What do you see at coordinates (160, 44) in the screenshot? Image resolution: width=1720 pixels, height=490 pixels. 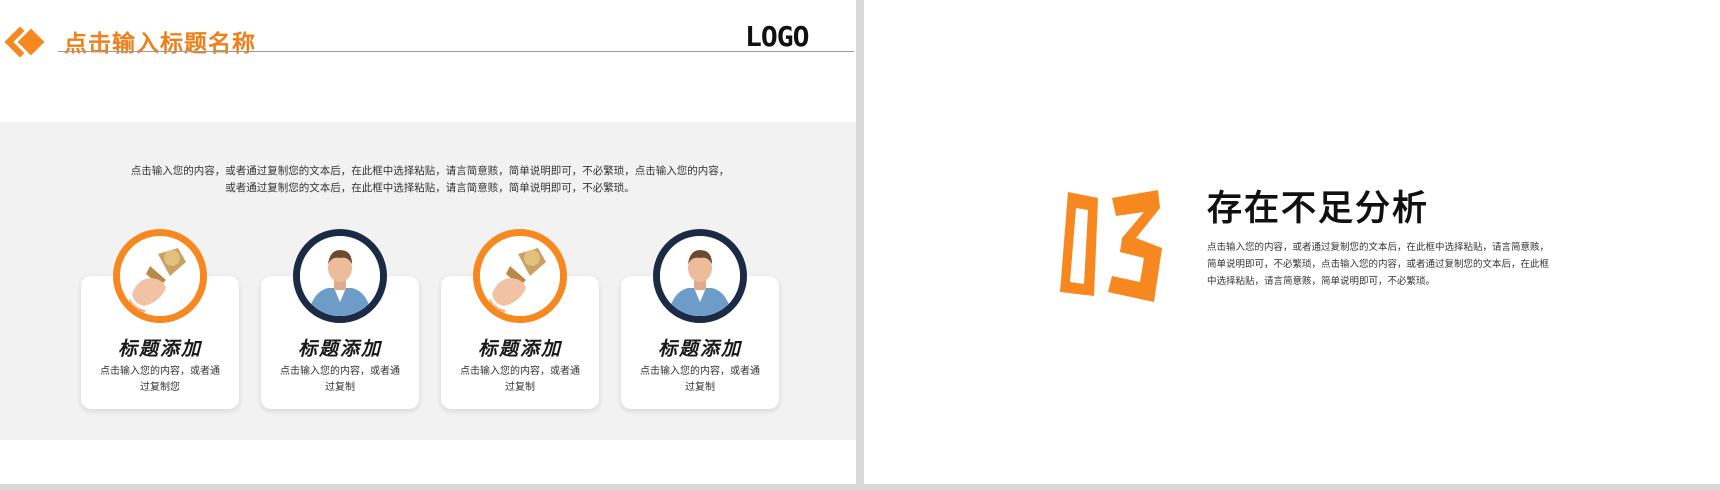 I see `page-title: 点击输入标题名称` at bounding box center [160, 44].